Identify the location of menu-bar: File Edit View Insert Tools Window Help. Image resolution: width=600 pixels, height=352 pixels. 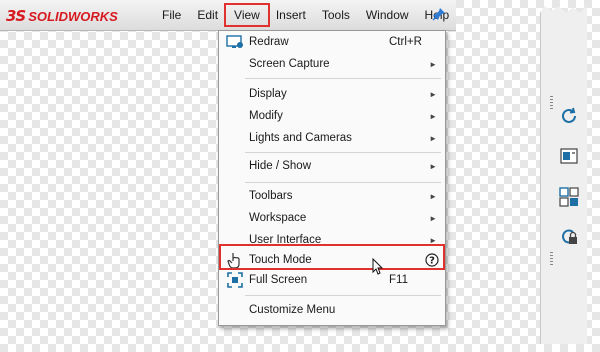
(305, 15).